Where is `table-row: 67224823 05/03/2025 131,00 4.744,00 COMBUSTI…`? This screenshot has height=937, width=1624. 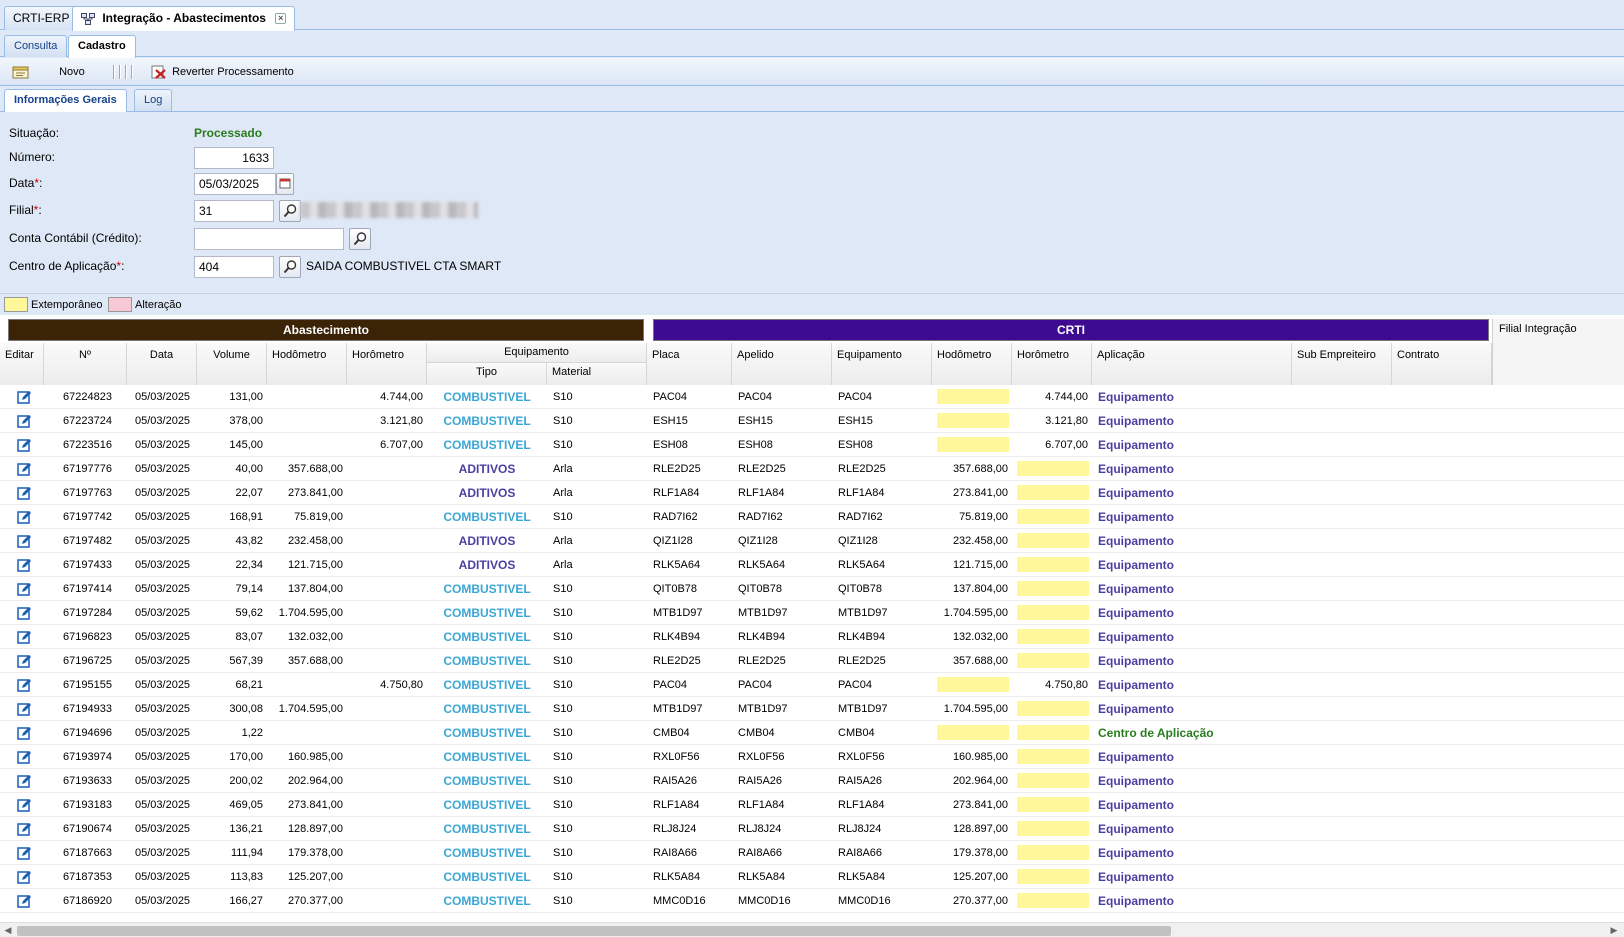
table-row: 67224823 05/03/2025 131,00 4.744,00 COMBUSTI… is located at coordinates (812, 397).